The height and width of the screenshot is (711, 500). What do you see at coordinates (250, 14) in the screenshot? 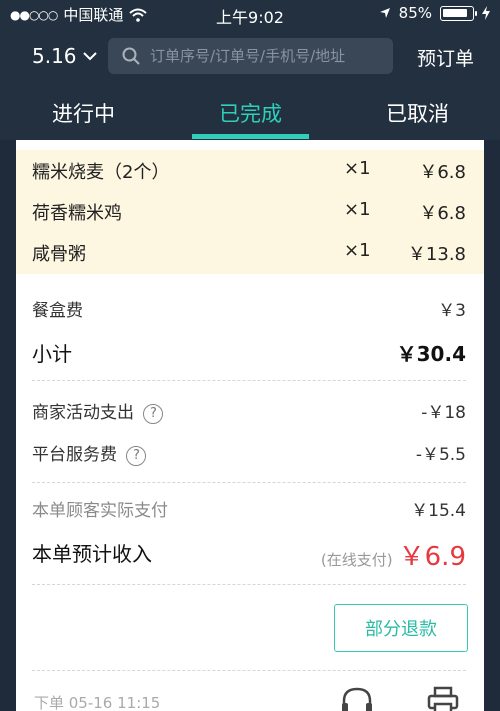
I see `status-bar: ●●○○○ 中国联通 上午9:02 85%` at bounding box center [250, 14].